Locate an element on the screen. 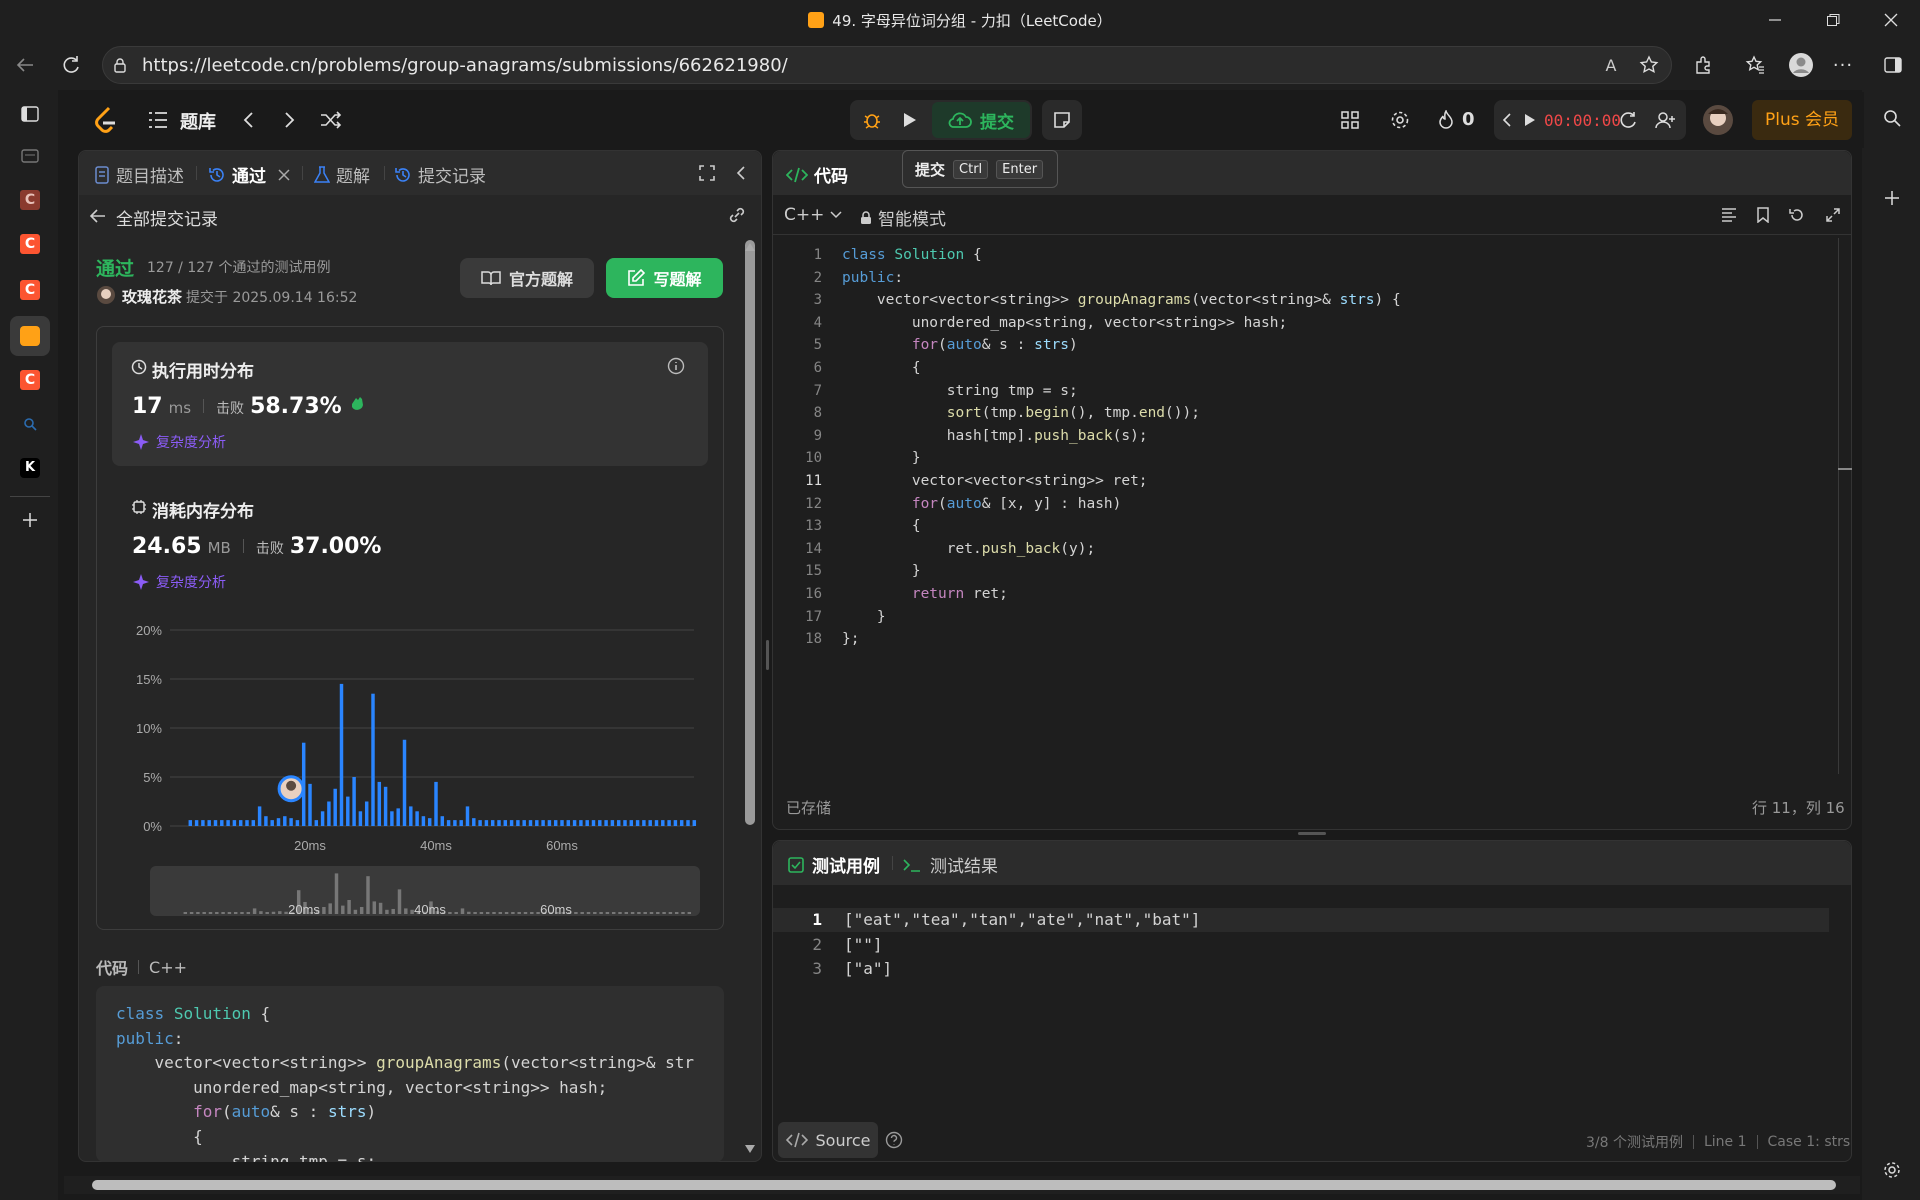  code-line: for(auto& [x, y] : hash) is located at coordinates (1121, 504).